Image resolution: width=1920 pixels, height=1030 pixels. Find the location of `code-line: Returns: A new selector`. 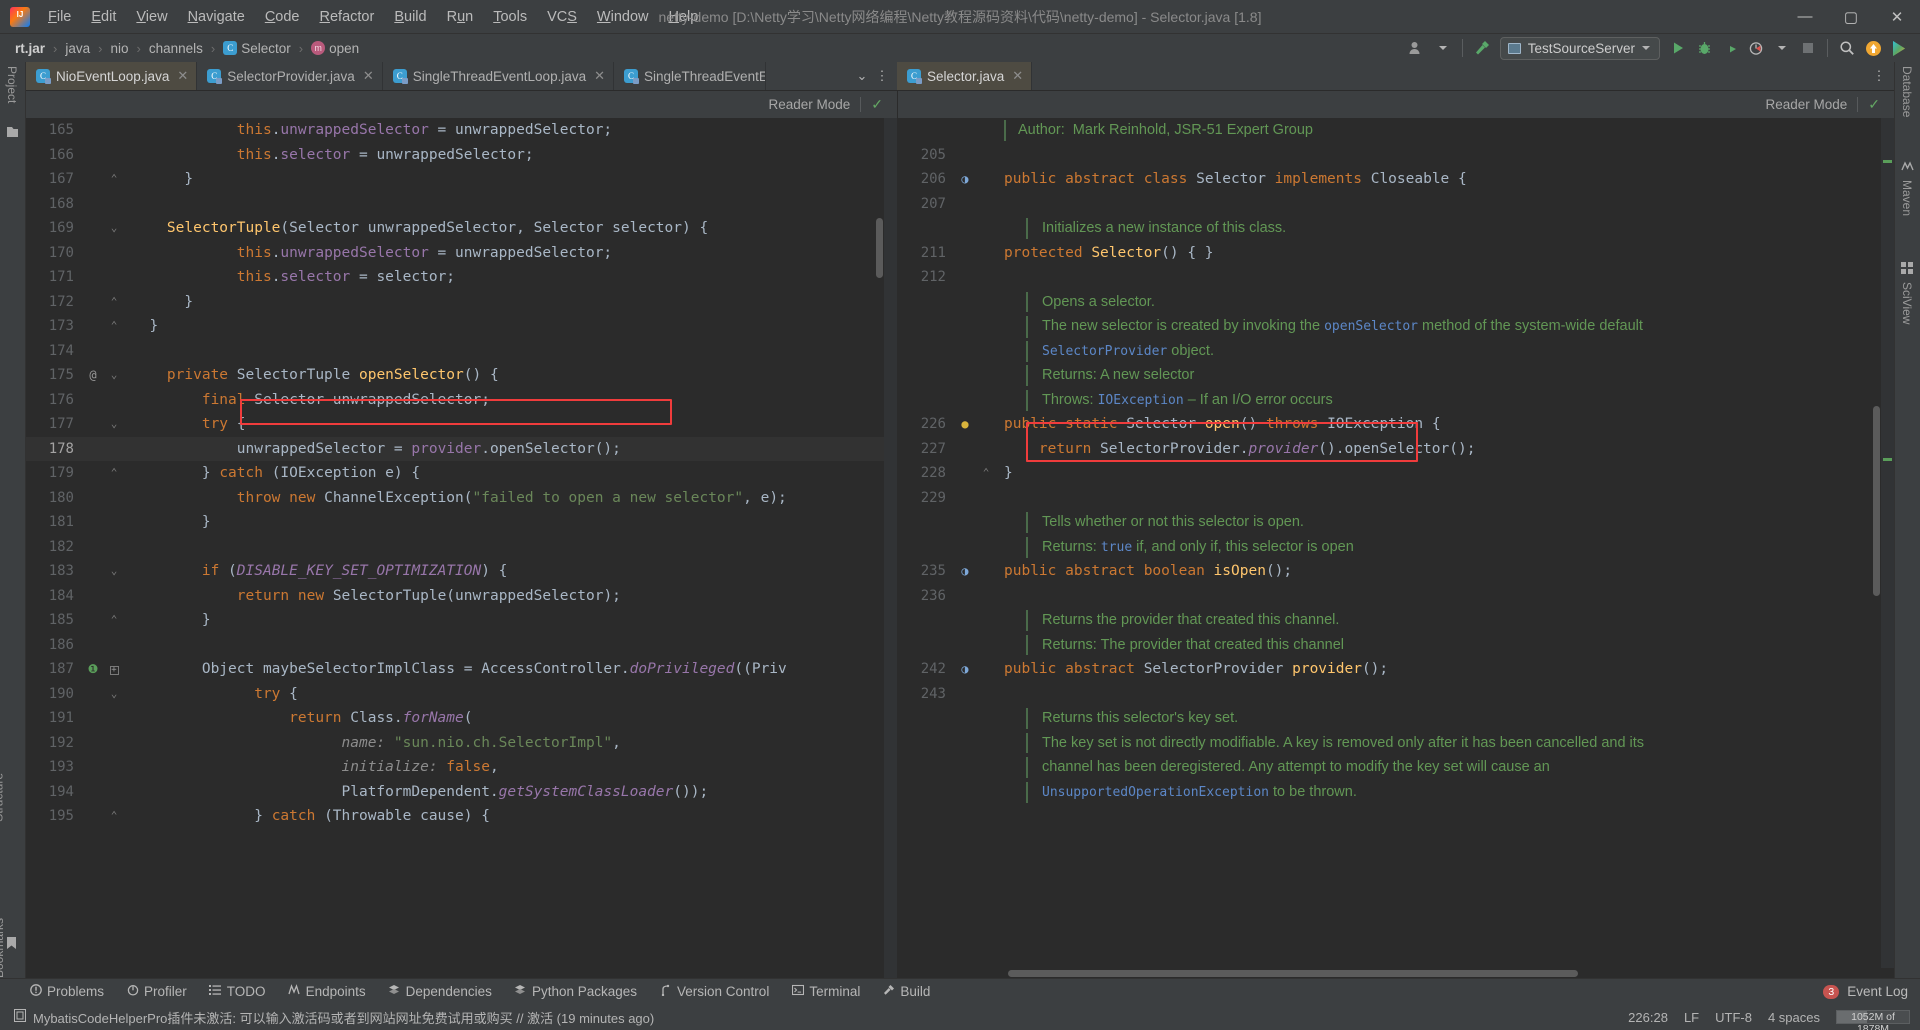

code-line: Returns: A new selector is located at coordinates (1396, 375).